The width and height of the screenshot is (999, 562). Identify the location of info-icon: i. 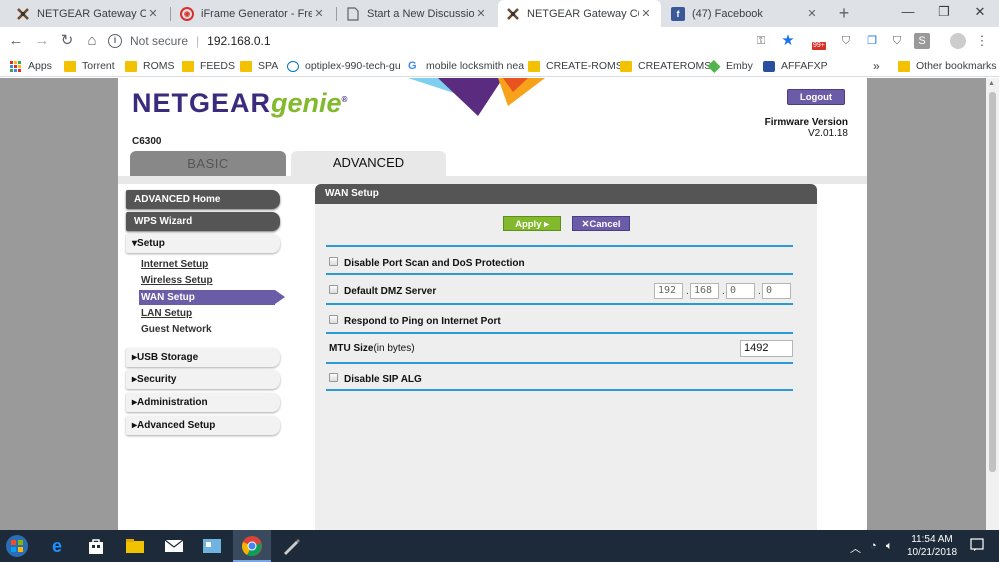
(115, 41).